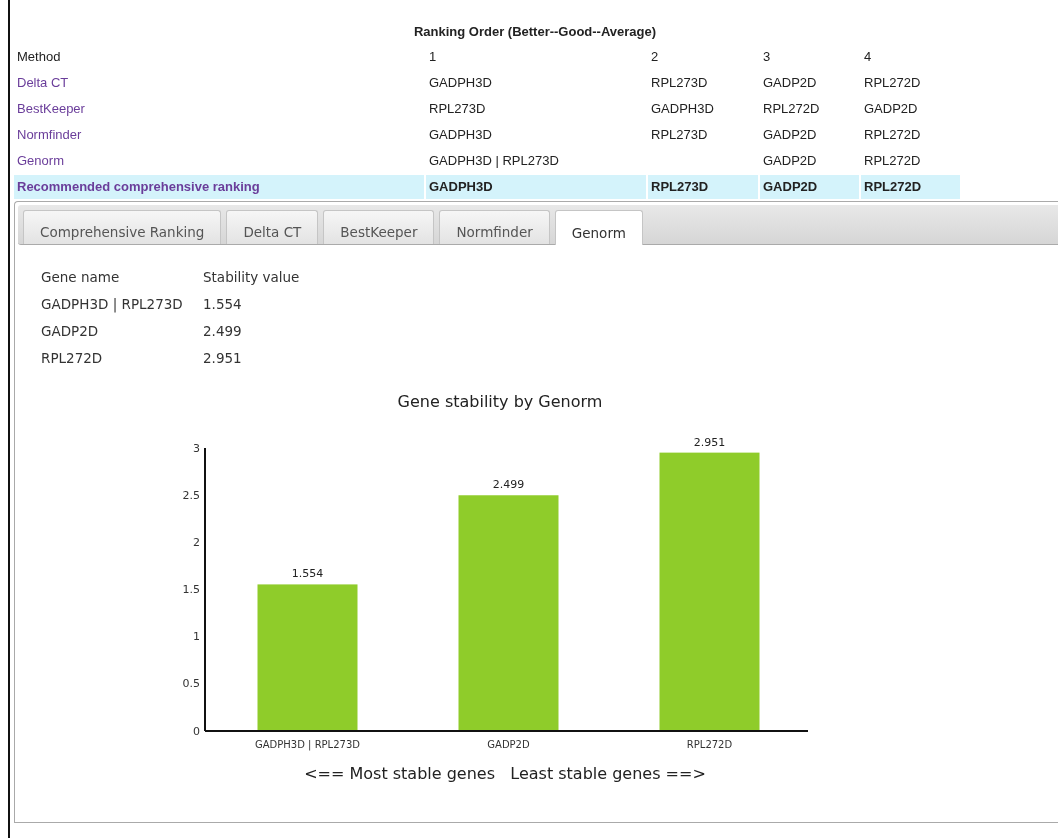  Describe the element at coordinates (223, 304) in the screenshot. I see `table-cell-text: 1.554` at that location.